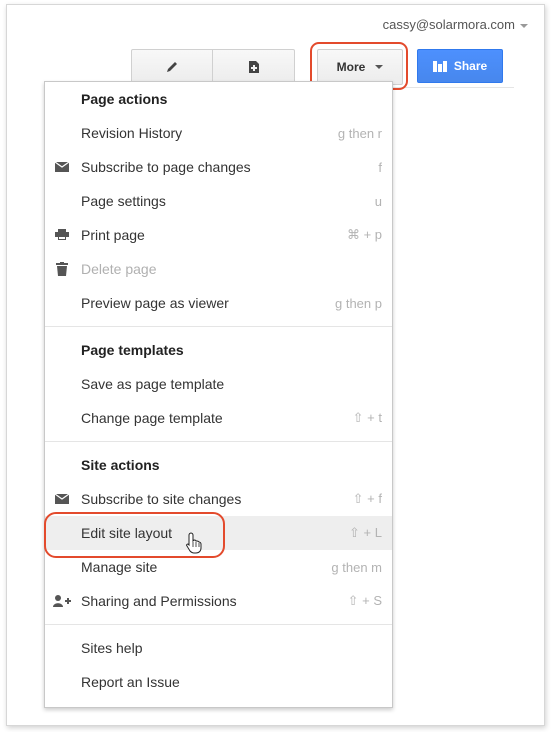 The height and width of the screenshot is (732, 555). I want to click on menu-item-label: Preview page as viewer, so click(155, 303).